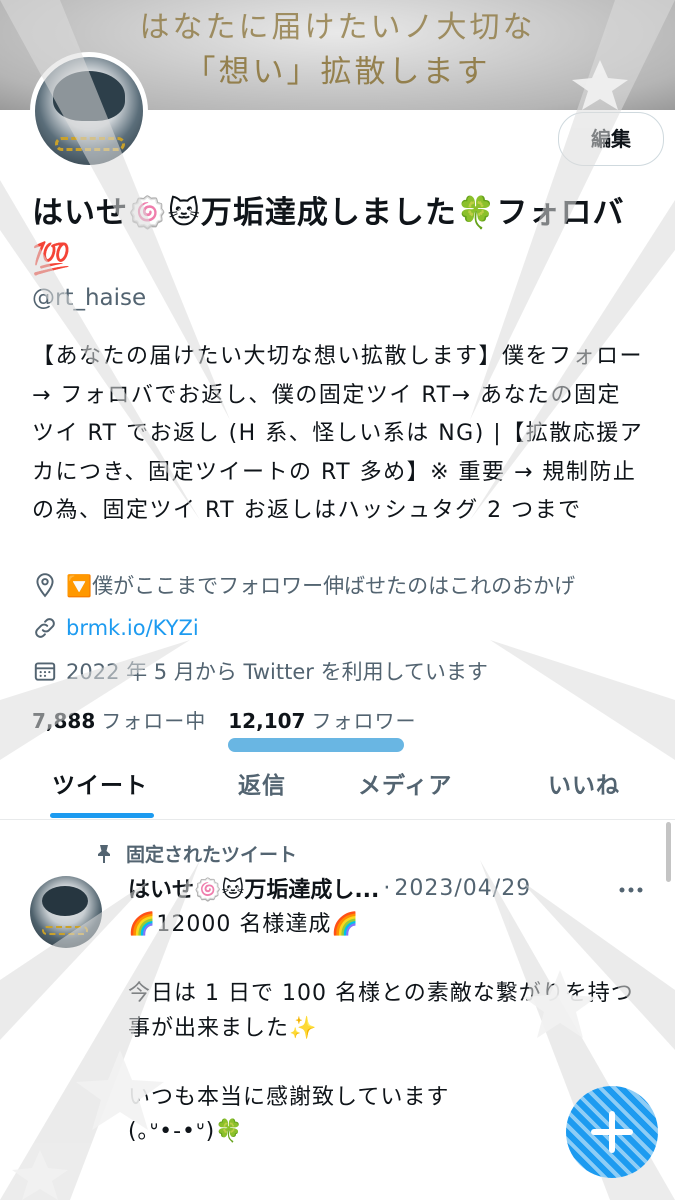  I want to click on active-tab-indicator, so click(102, 815).